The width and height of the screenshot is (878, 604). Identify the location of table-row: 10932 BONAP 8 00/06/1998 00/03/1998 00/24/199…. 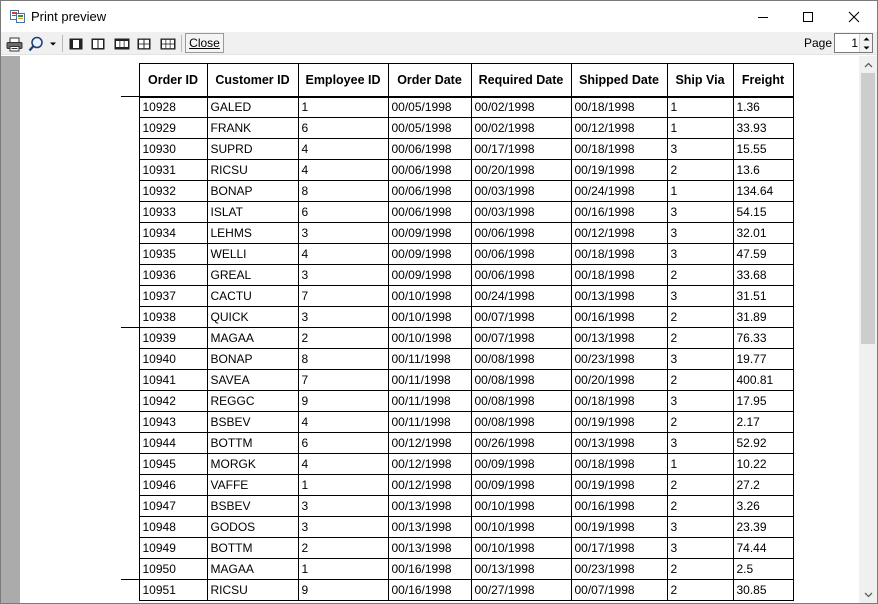
(457, 191).